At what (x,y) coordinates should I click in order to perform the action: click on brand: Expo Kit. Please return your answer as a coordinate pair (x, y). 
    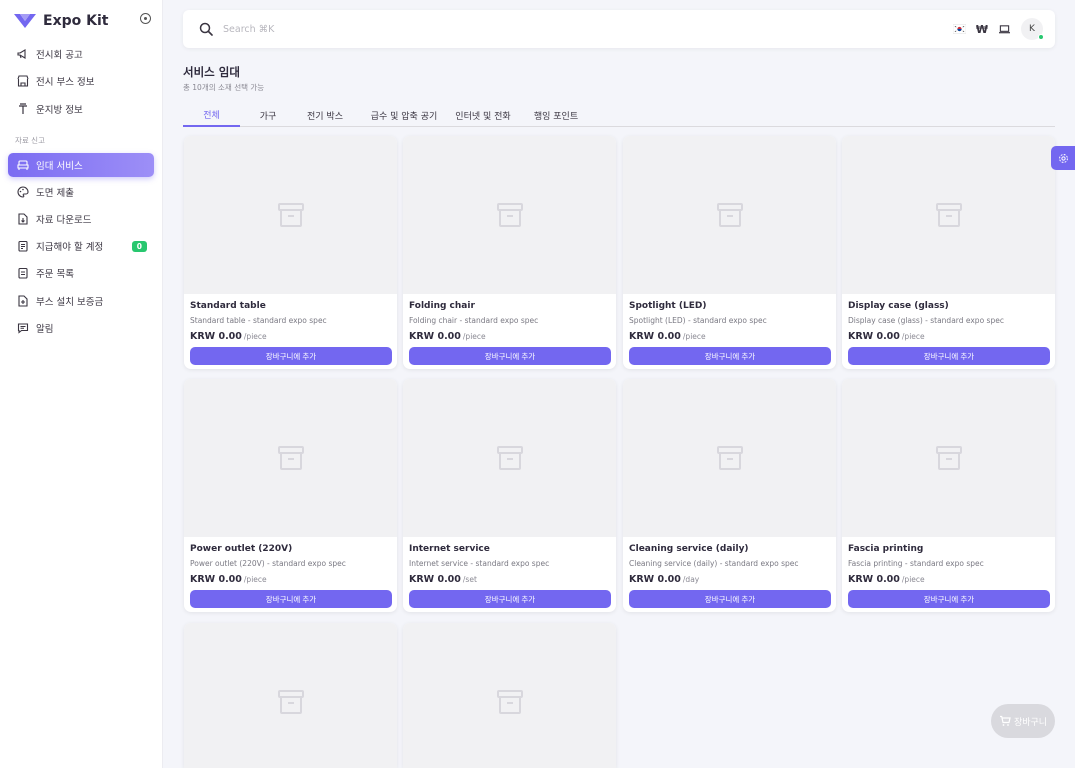
    Looking at the image, I should click on (85, 21).